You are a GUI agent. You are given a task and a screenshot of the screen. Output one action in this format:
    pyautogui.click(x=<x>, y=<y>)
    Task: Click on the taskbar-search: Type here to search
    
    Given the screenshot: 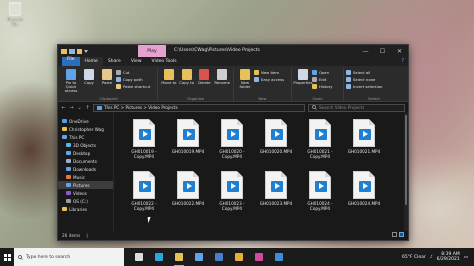 What is the action you would take?
    pyautogui.click(x=69, y=257)
    